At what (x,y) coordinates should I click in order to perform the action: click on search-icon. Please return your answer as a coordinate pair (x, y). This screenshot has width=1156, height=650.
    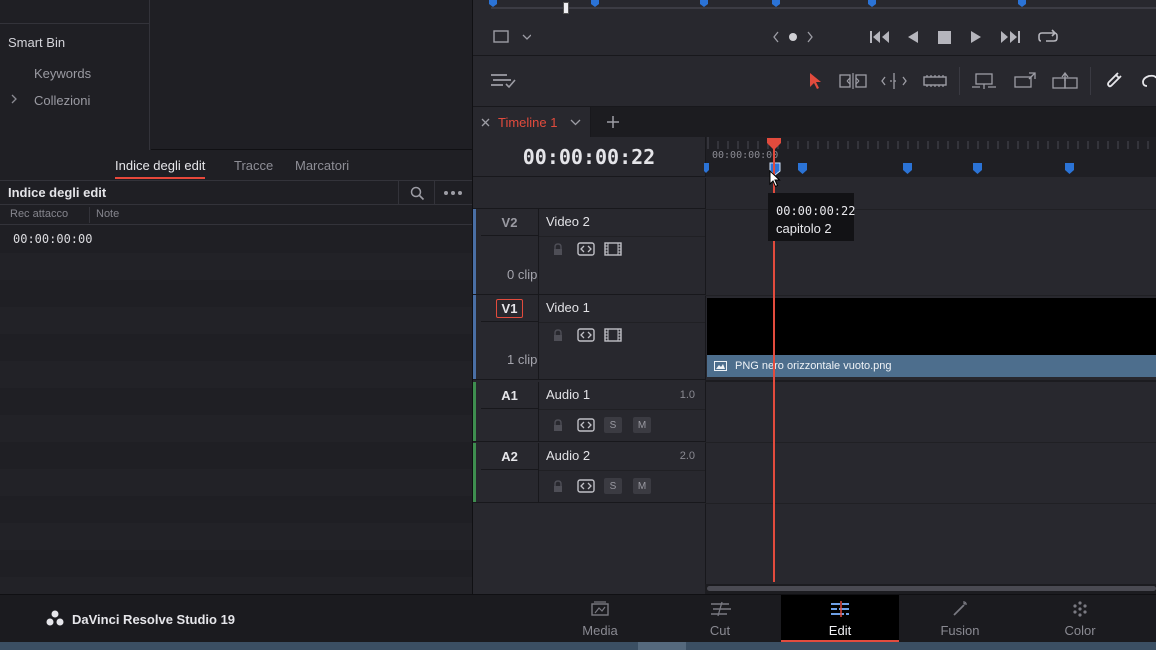
    Looking at the image, I should click on (417, 193).